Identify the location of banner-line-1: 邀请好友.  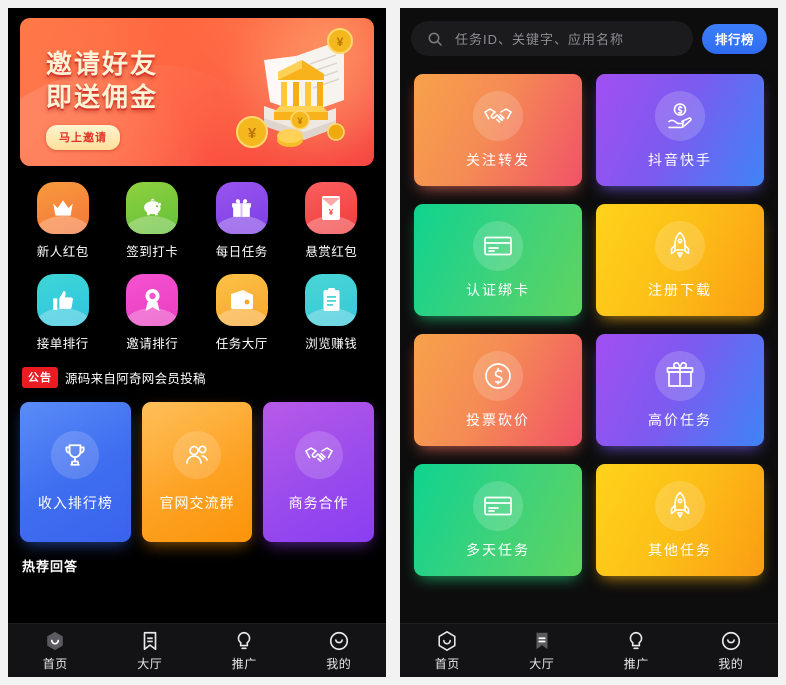
(102, 64).